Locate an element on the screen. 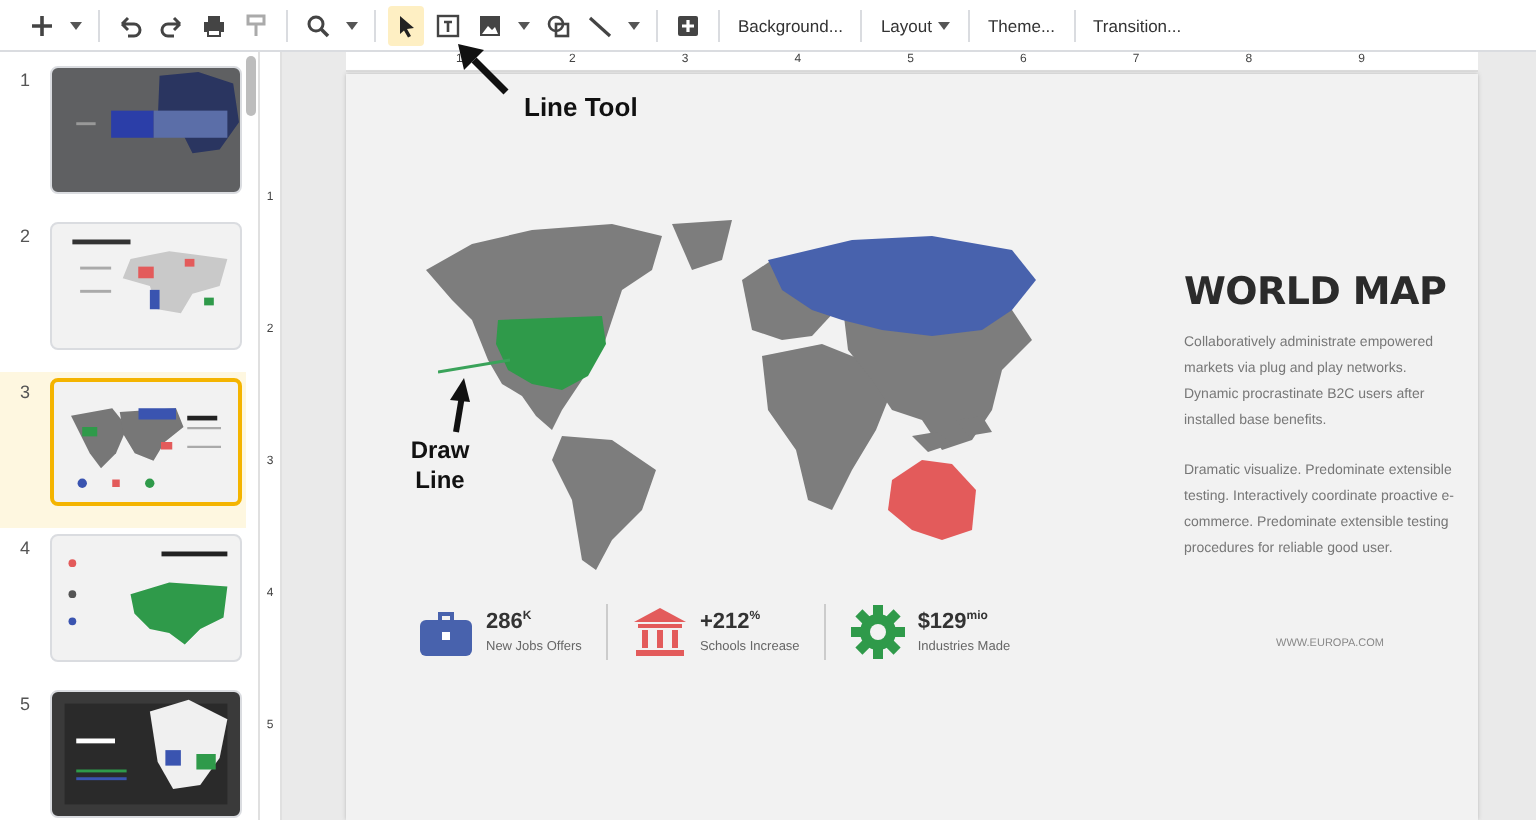 The width and height of the screenshot is (1536, 820). stat-value: 286$^{K}$ is located at coordinates (510, 621).